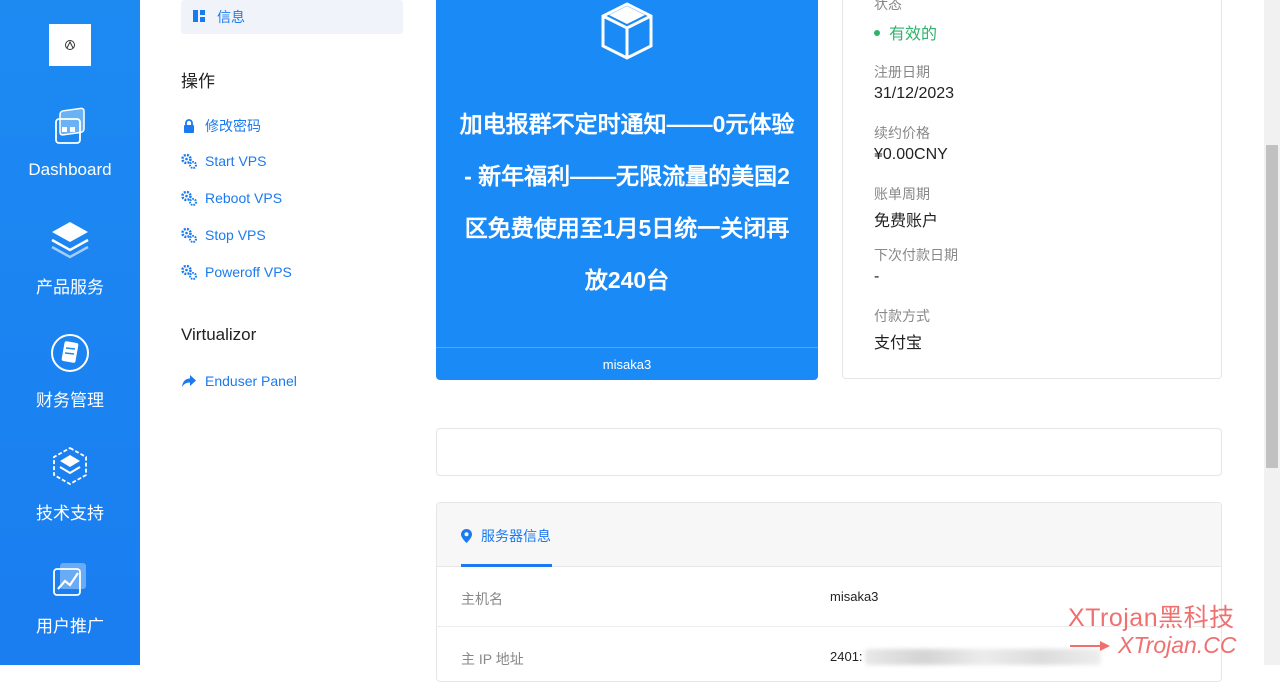  What do you see at coordinates (189, 126) in the screenshot?
I see `lock-icon` at bounding box center [189, 126].